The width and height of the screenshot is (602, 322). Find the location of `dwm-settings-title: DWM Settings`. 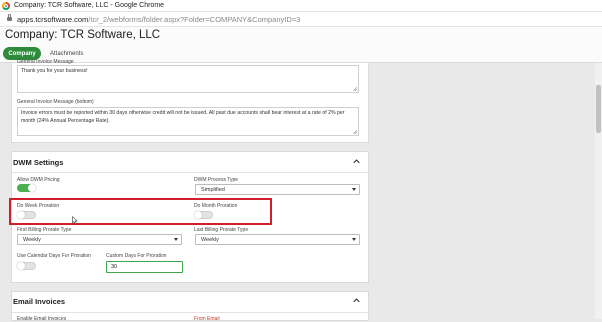

dwm-settings-title: DWM Settings is located at coordinates (38, 162).